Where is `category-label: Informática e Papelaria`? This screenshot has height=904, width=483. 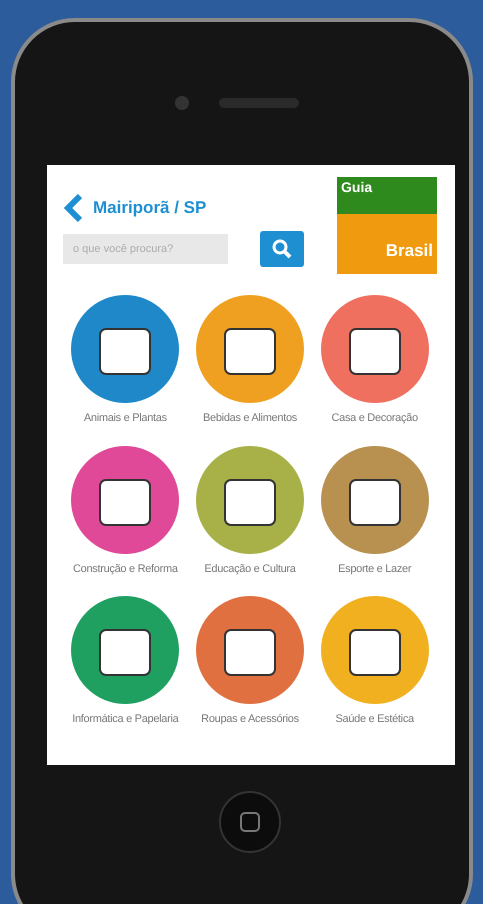 category-label: Informática e Papelaria is located at coordinates (125, 719).